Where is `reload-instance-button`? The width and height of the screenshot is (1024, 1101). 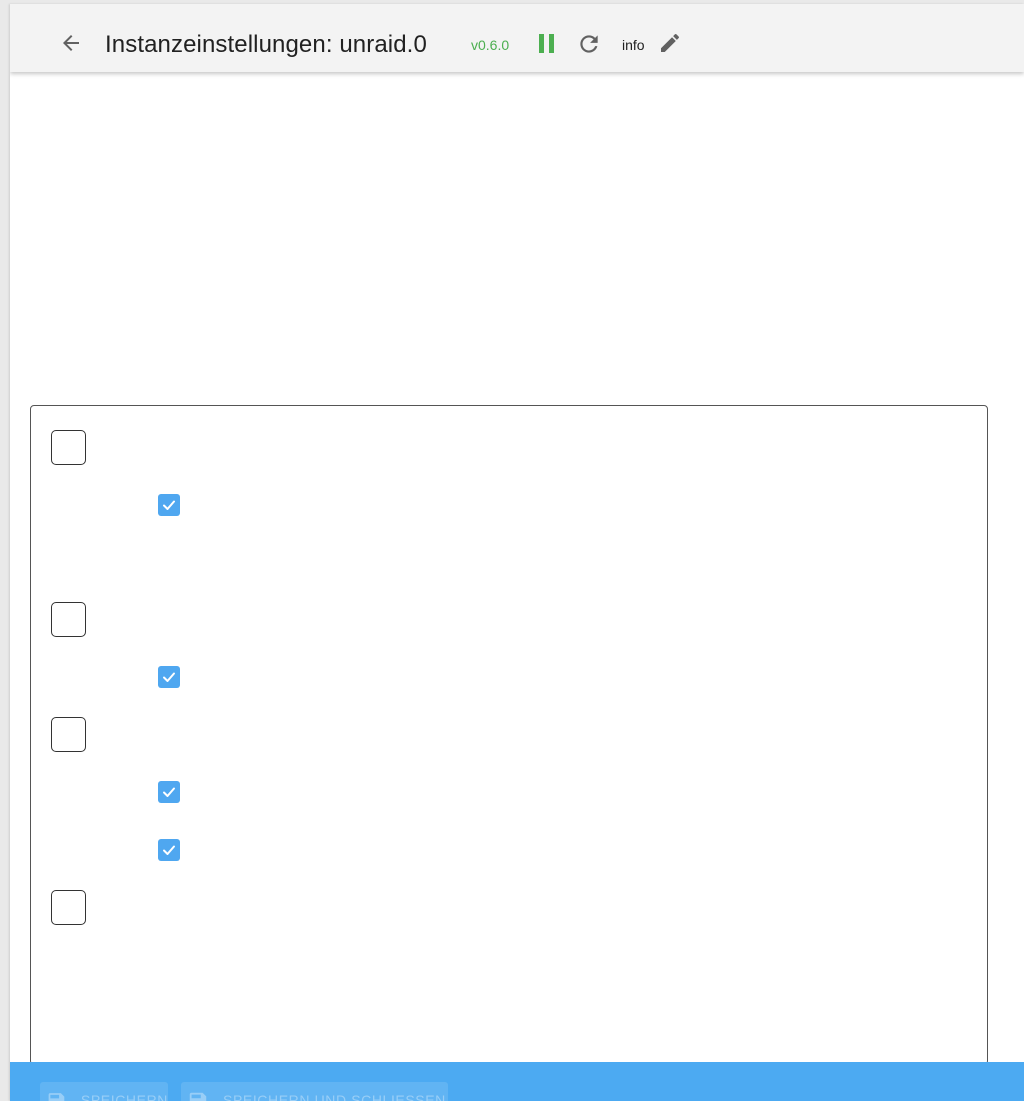 reload-instance-button is located at coordinates (589, 44).